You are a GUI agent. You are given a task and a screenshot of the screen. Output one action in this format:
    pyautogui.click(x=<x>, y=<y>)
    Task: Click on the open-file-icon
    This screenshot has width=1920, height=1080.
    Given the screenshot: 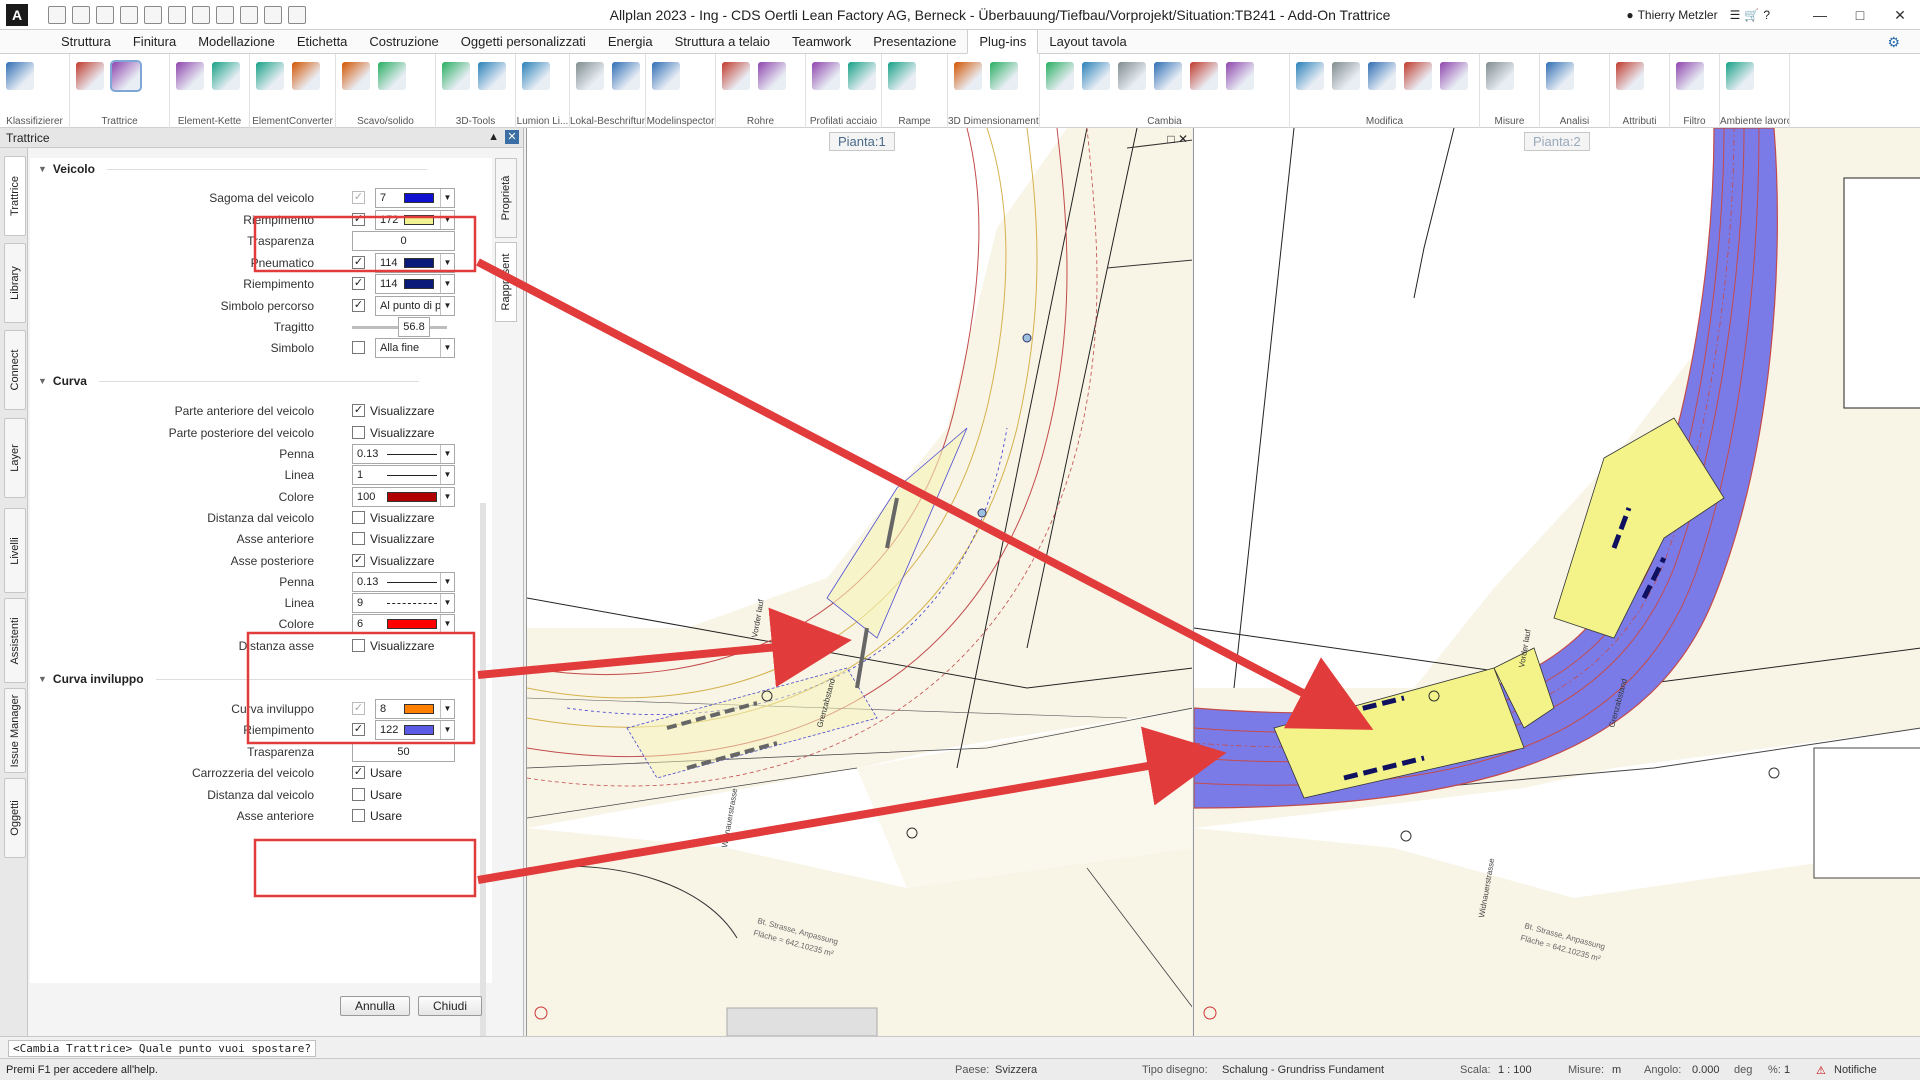 What is the action you would take?
    pyautogui.click(x=81, y=14)
    